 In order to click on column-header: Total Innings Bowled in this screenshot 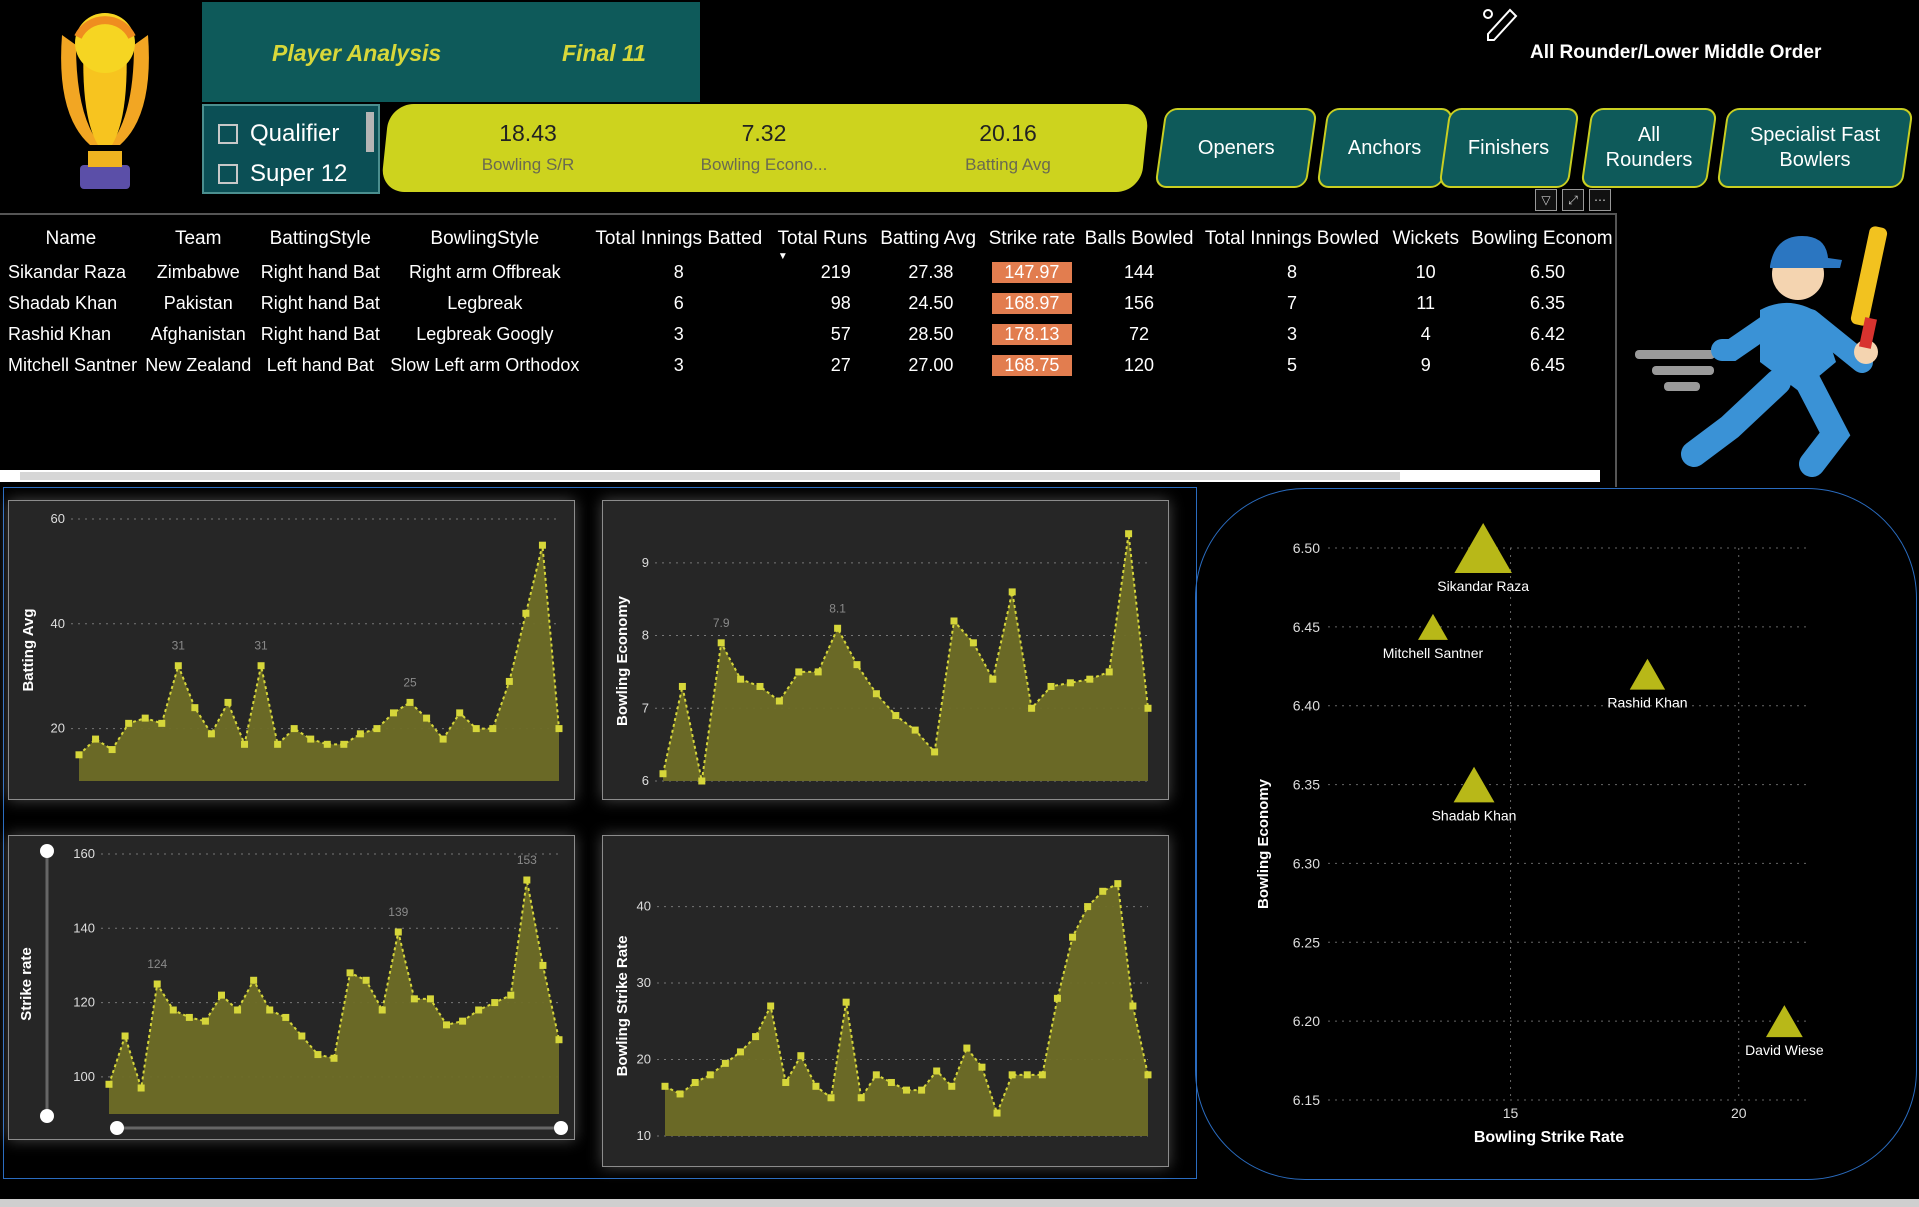, I will do `click(1292, 239)`.